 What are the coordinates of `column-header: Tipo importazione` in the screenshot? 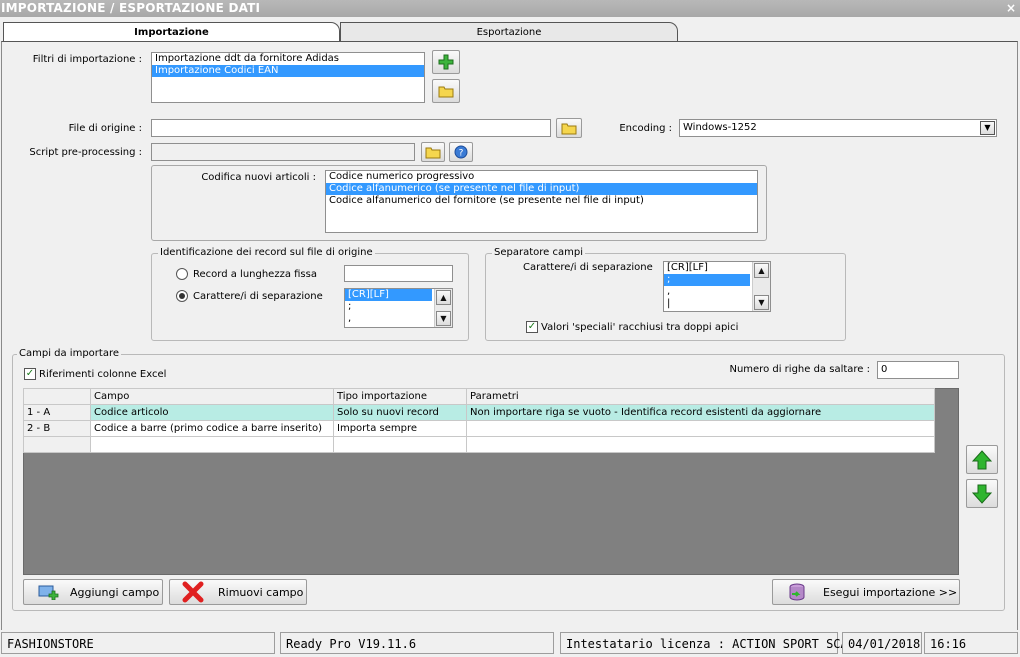 It's located at (400, 396).